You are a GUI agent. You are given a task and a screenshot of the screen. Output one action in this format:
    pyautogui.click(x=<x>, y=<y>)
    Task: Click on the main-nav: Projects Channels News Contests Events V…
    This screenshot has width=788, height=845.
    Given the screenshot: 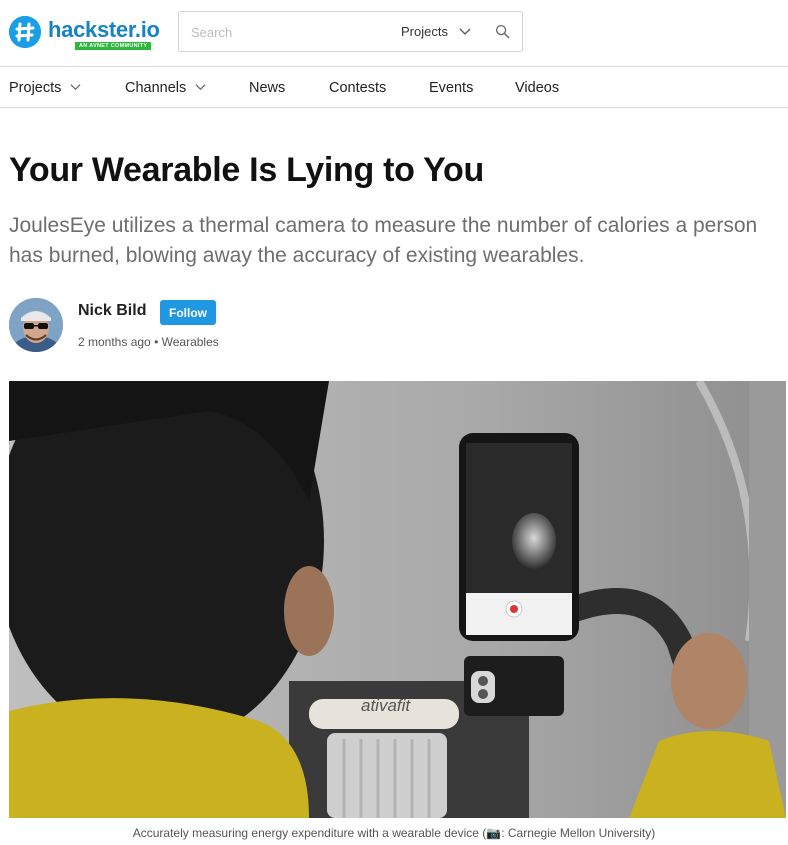 What is the action you would take?
    pyautogui.click(x=394, y=87)
    